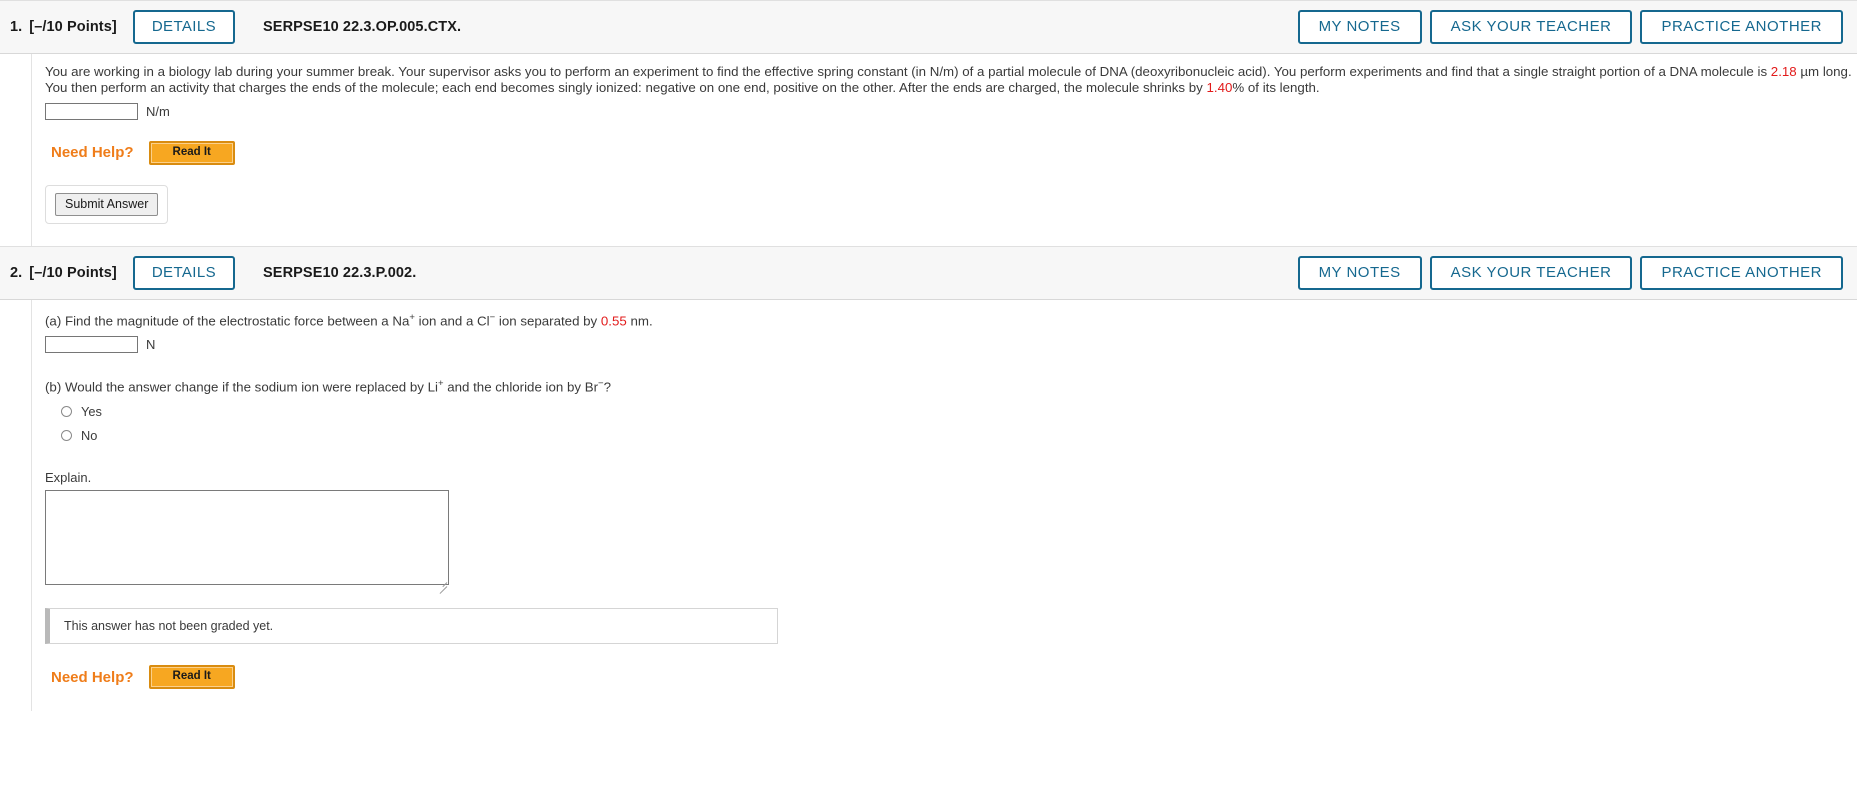 The image size is (1857, 792). What do you see at coordinates (959, 411) in the screenshot?
I see `radio-option-yes: Yes` at bounding box center [959, 411].